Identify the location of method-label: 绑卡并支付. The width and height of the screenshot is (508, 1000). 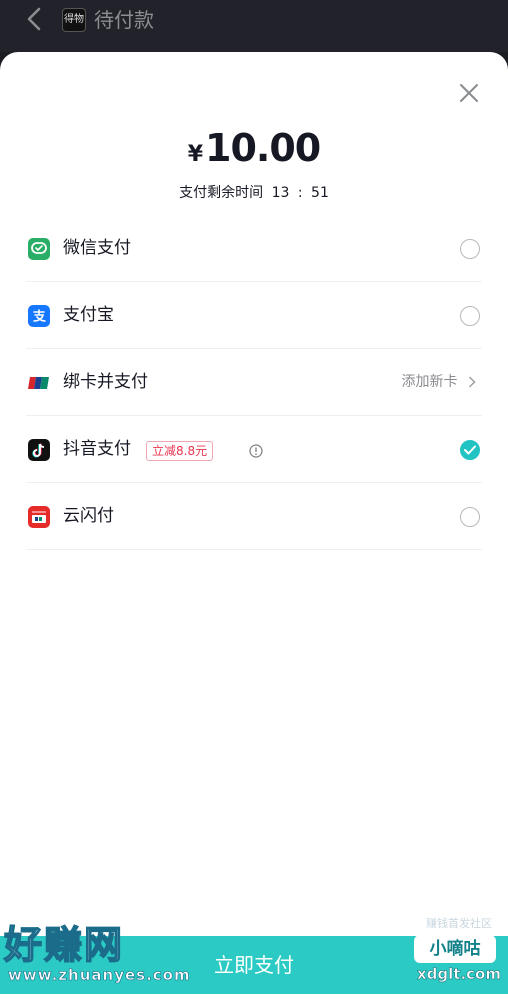
(105, 382).